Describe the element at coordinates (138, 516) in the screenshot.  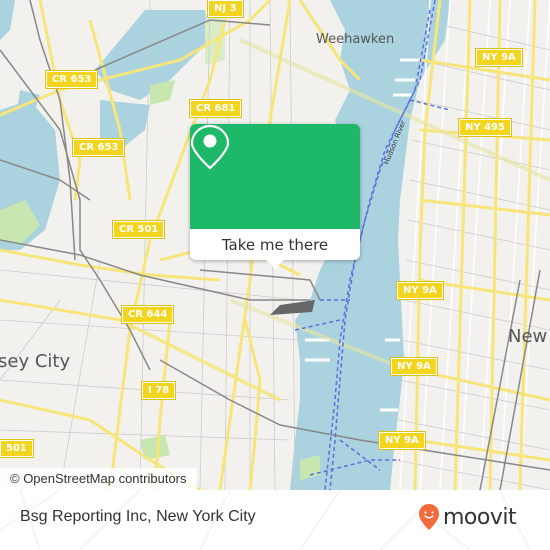
I see `place-title: Bsg Reporting Inc, New York City` at that location.